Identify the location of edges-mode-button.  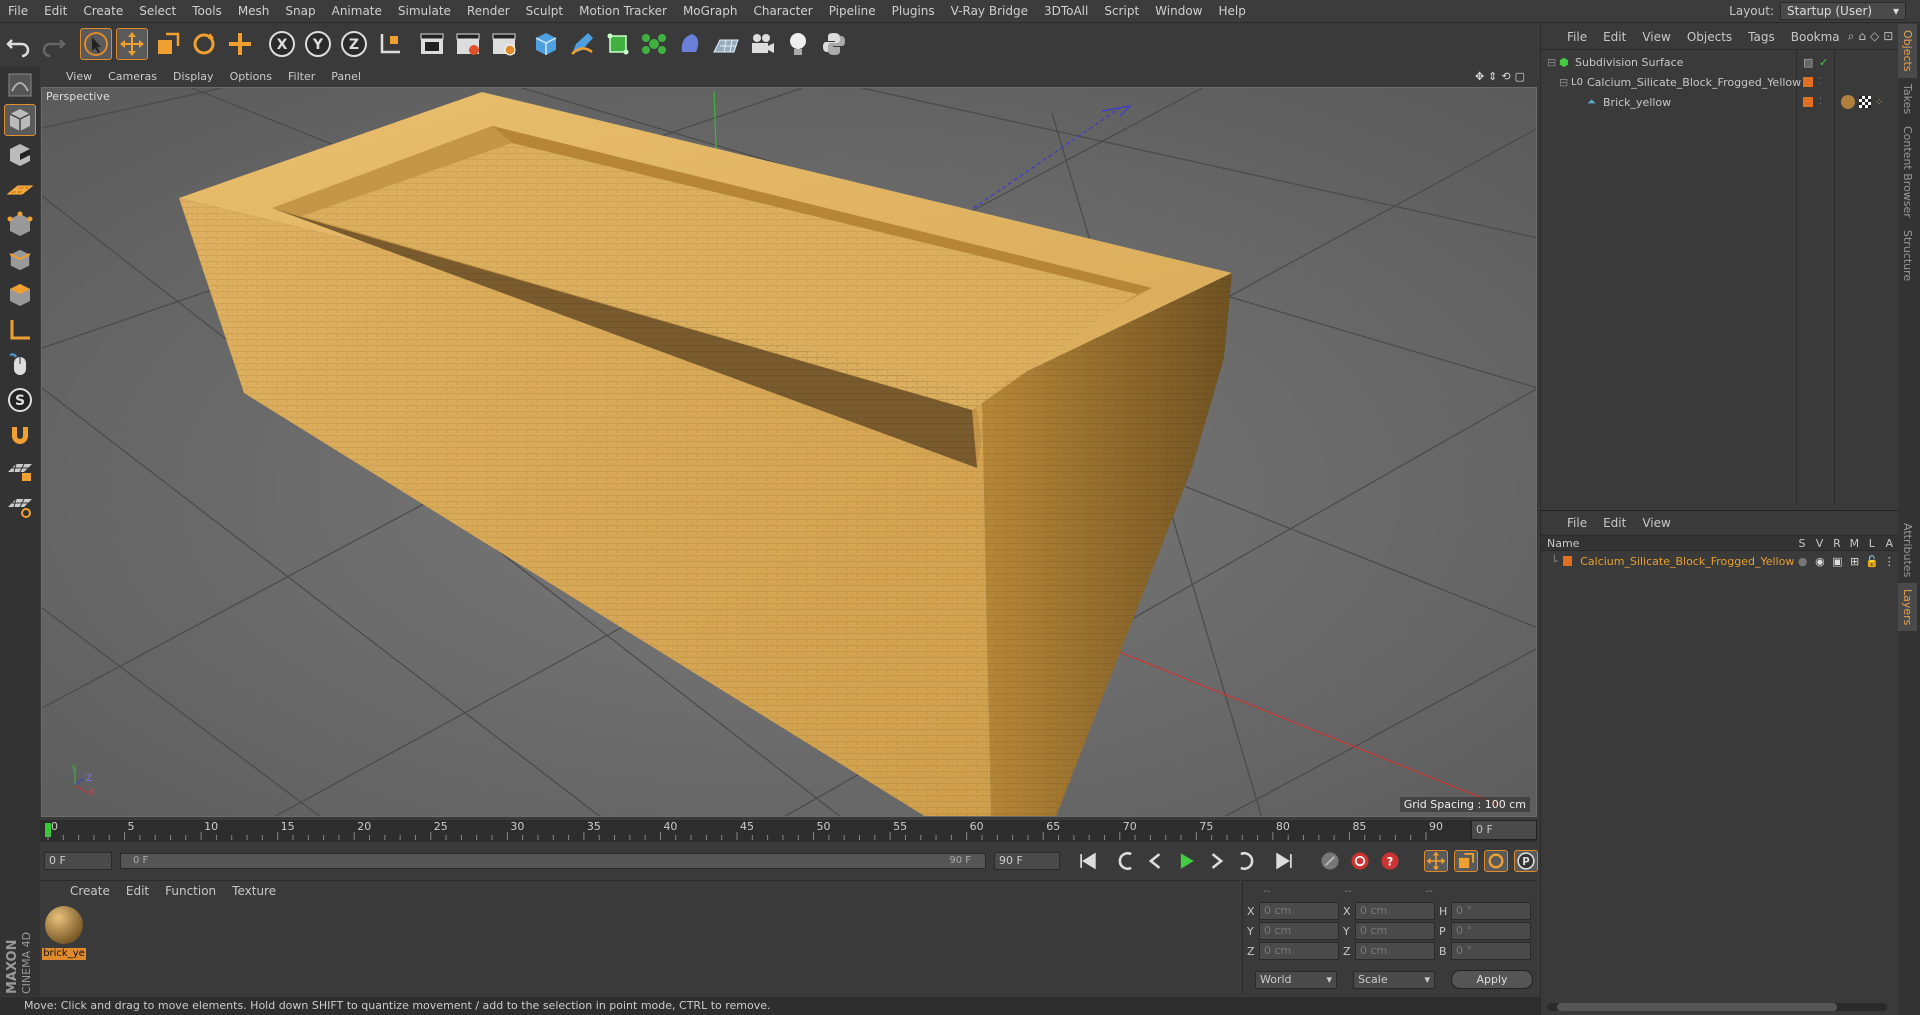
(20, 260).